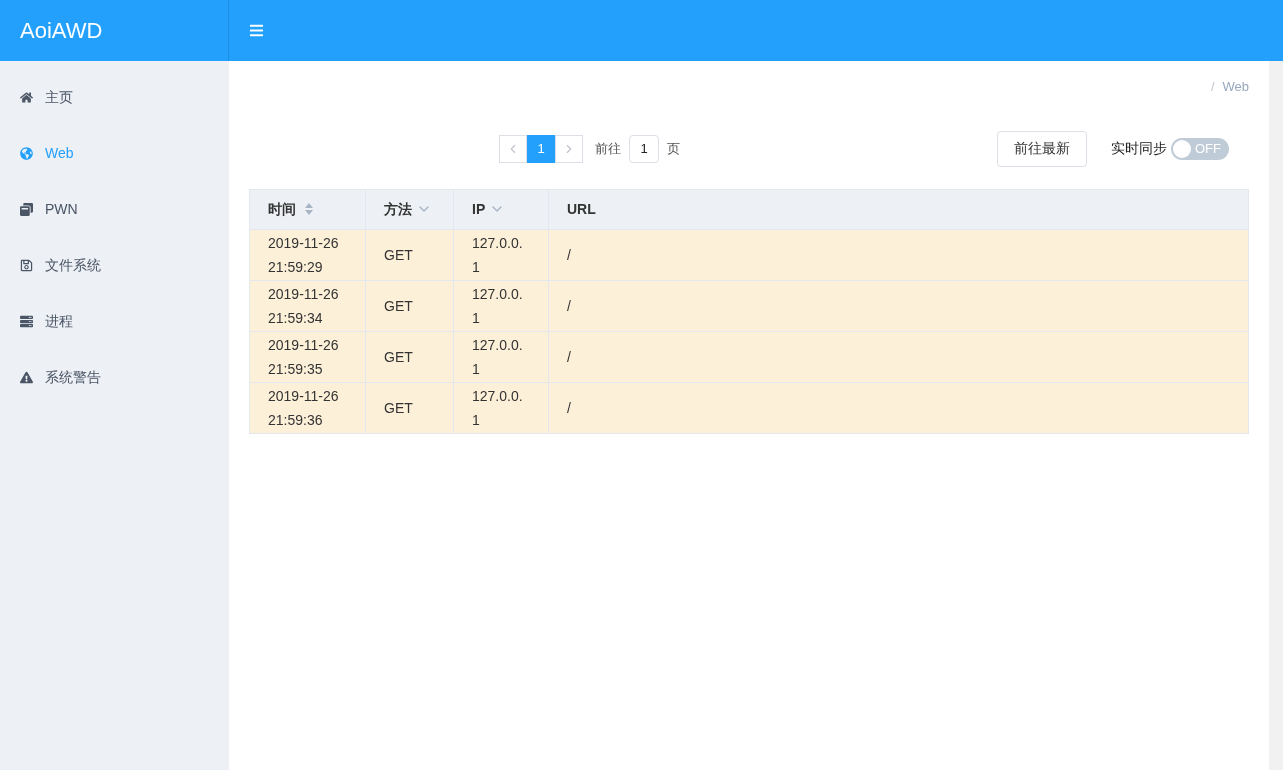  Describe the element at coordinates (114, 377) in the screenshot. I see `sidebar-item: 系统警告` at that location.